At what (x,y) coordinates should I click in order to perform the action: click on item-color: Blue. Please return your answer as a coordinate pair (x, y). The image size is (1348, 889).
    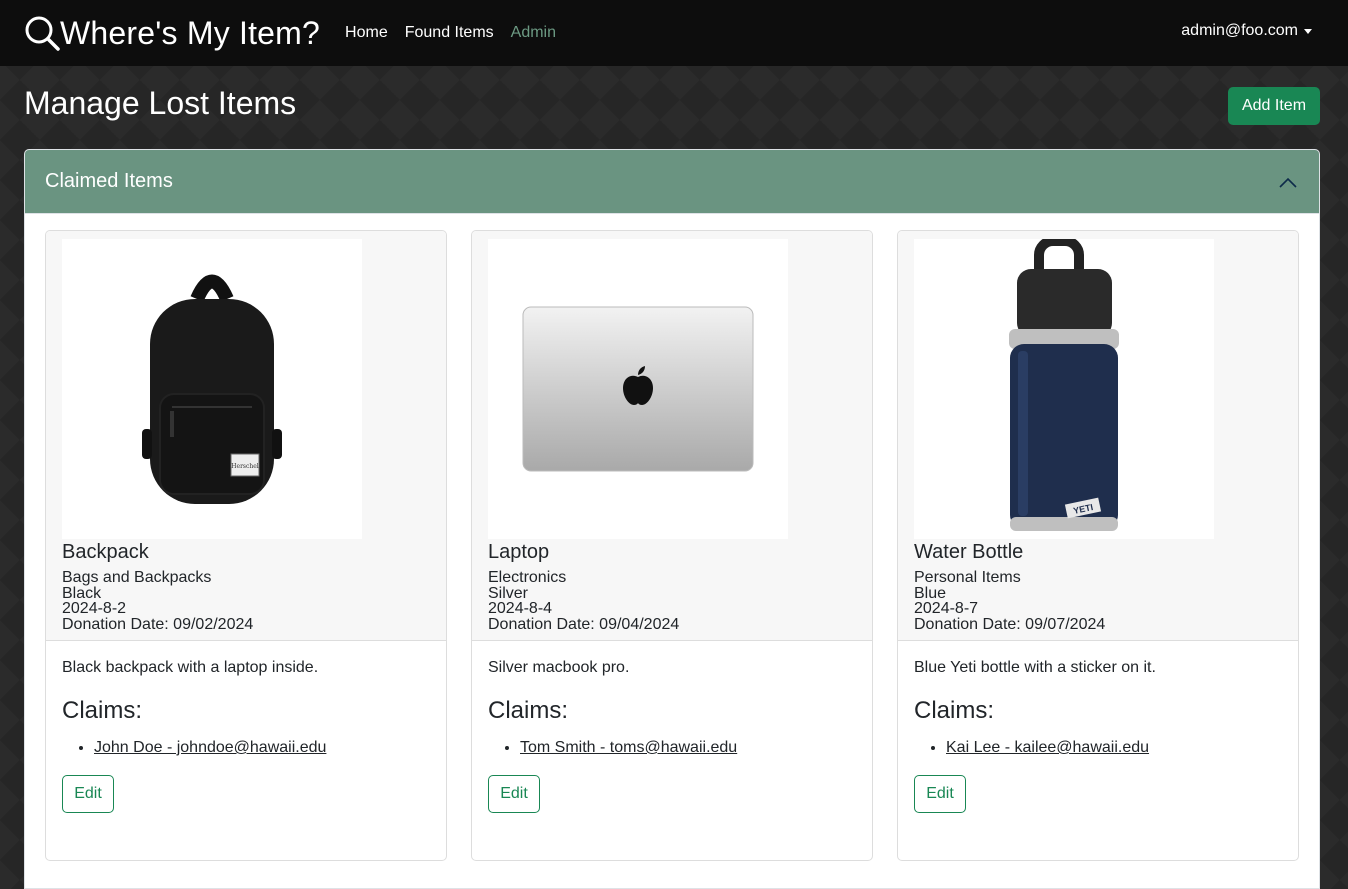
    Looking at the image, I should click on (930, 593).